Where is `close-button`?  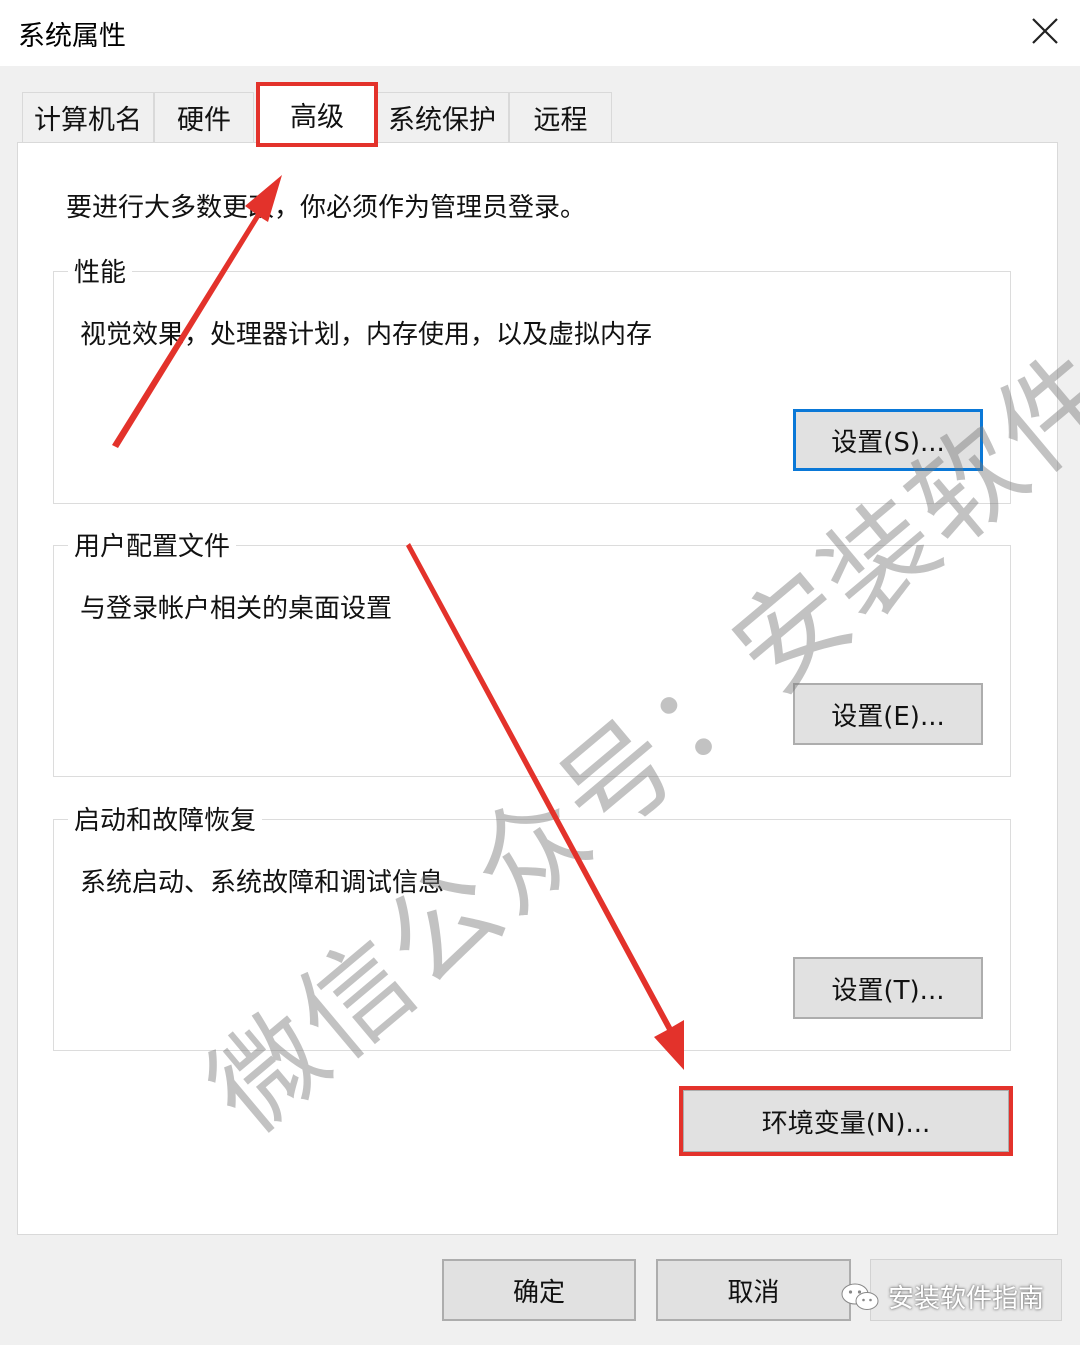
close-button is located at coordinates (1045, 31).